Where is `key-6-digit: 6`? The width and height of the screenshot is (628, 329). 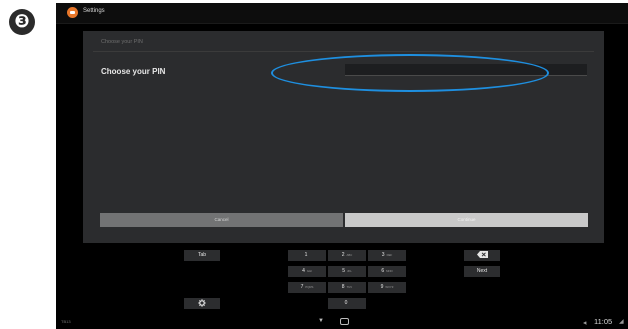 key-6-digit: 6 is located at coordinates (383, 271).